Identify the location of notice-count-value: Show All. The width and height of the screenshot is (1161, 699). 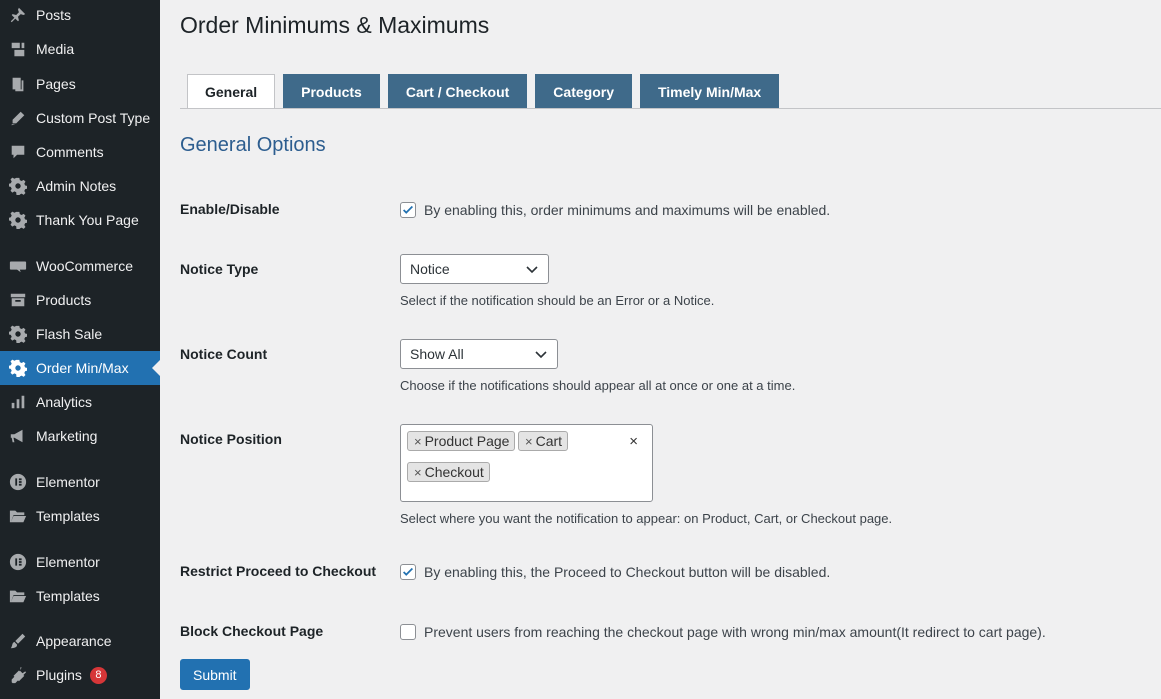
(437, 354).